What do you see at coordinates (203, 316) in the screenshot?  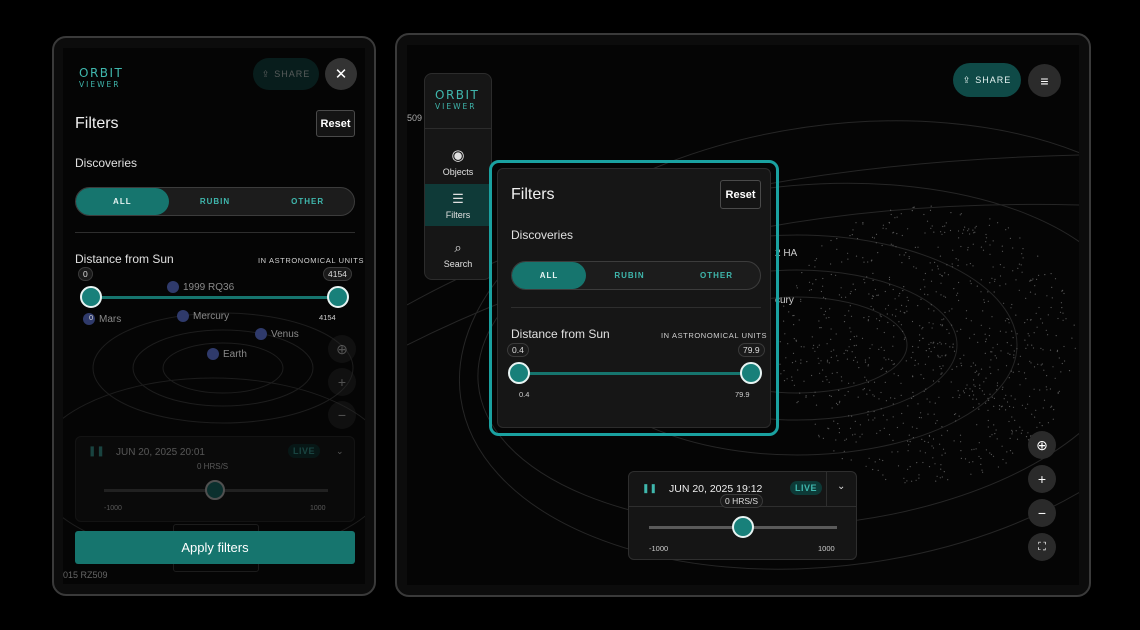 I see `body-label: Mercury` at bounding box center [203, 316].